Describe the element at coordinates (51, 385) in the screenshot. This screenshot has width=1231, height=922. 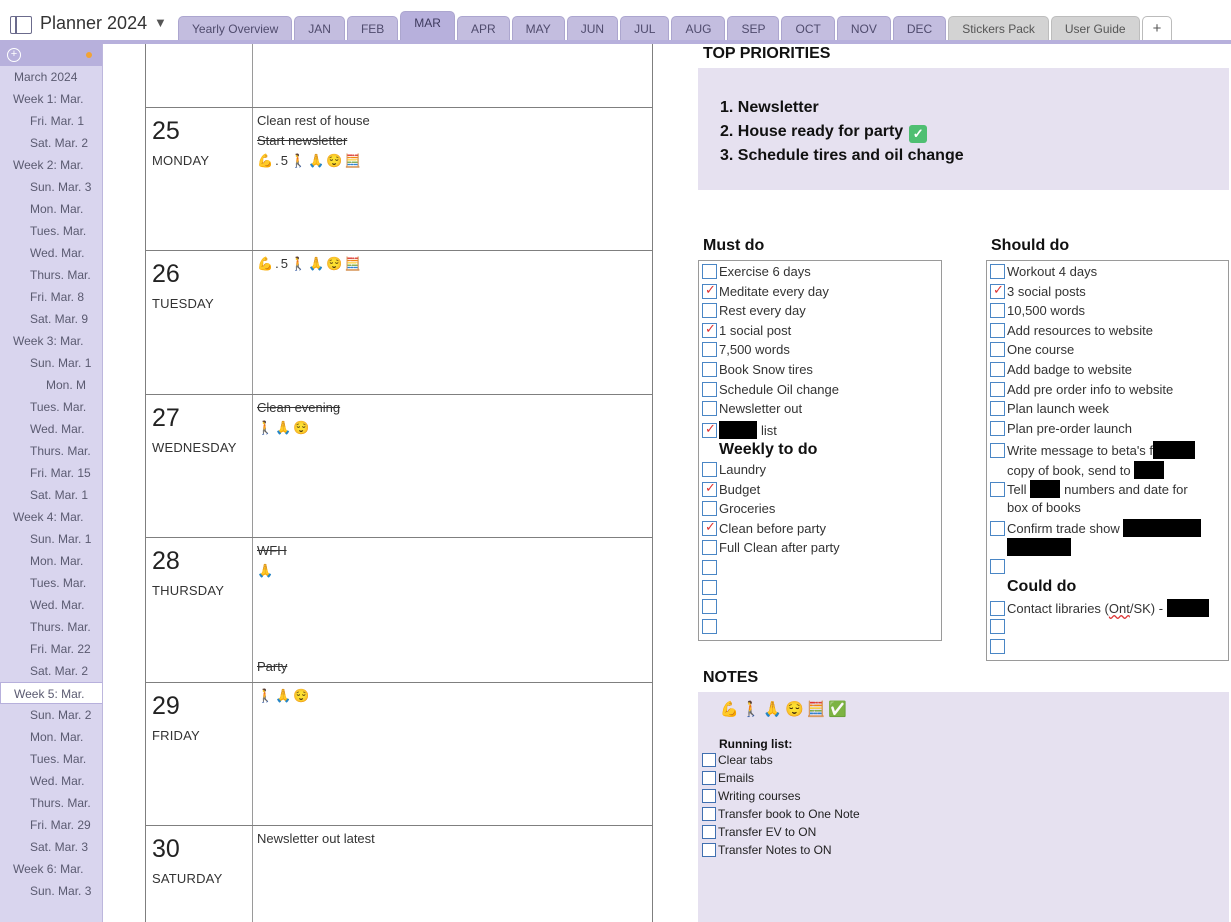
I see `page-list-item: Mon. M` at that location.